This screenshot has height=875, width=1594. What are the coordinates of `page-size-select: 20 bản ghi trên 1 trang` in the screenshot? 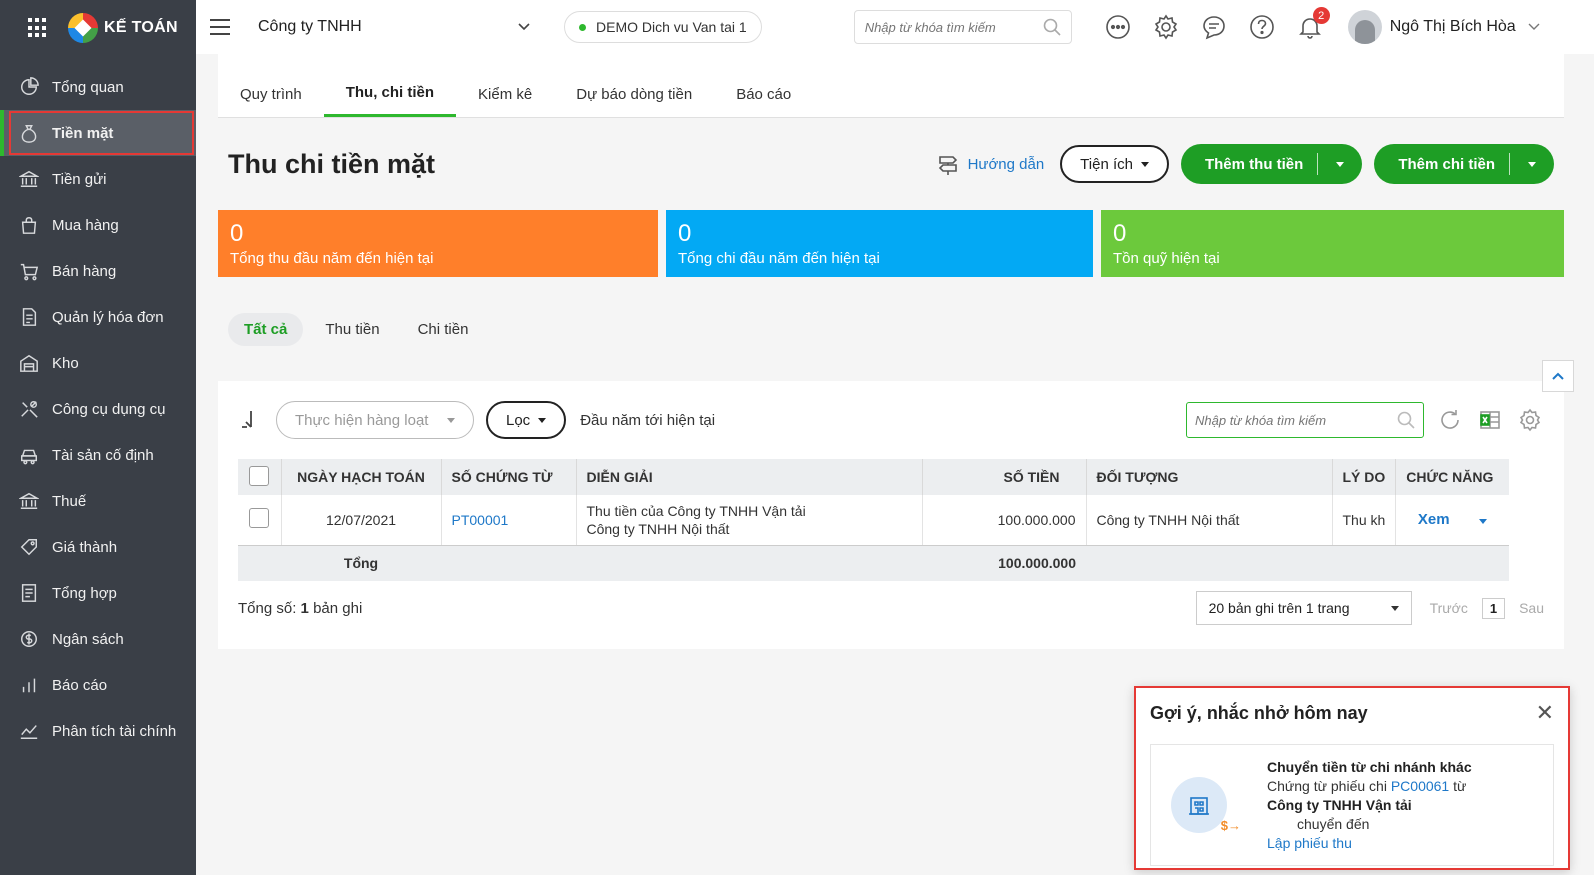 It's located at (1303, 608).